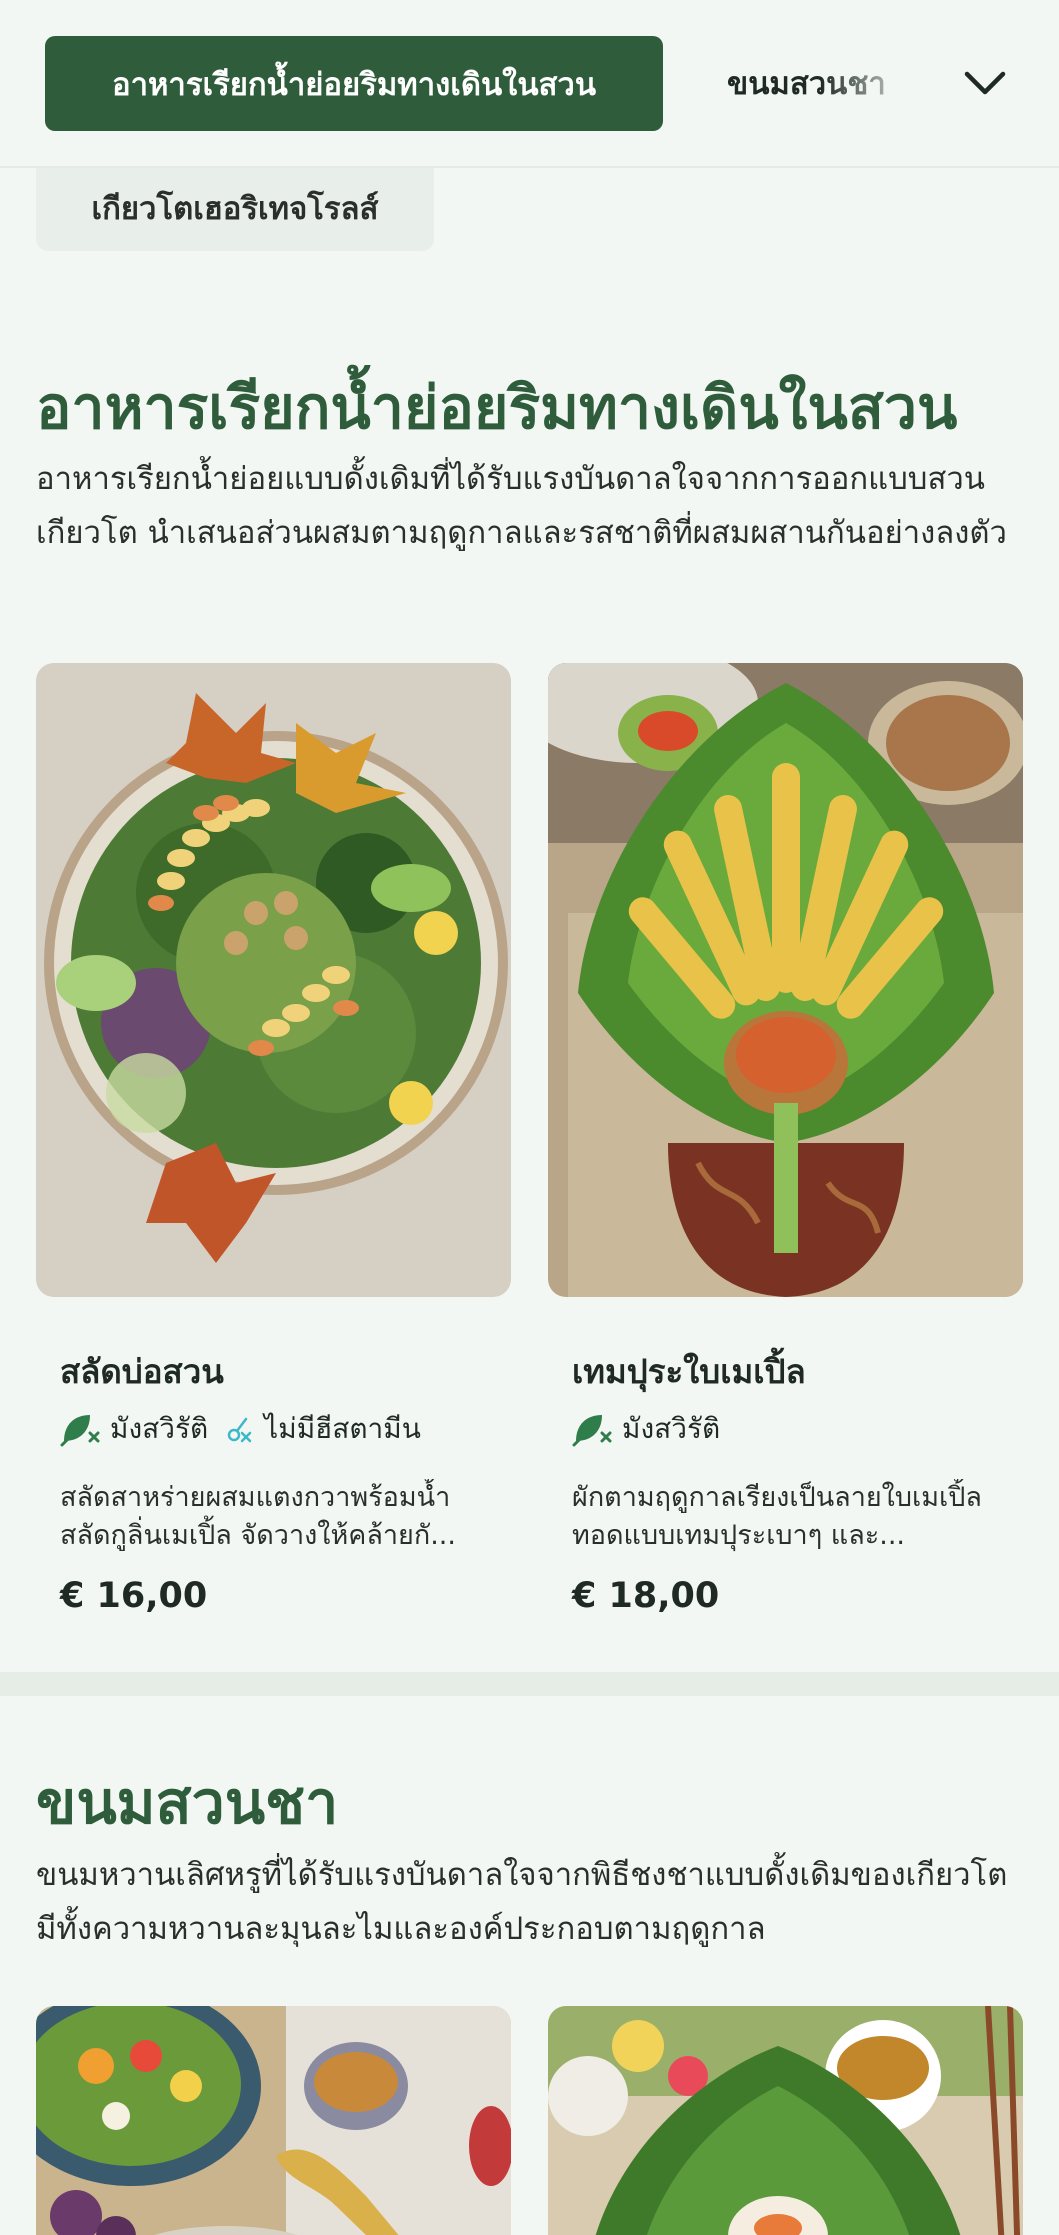  Describe the element at coordinates (134, 1596) in the screenshot. I see `dish-price: € 16,00` at that location.